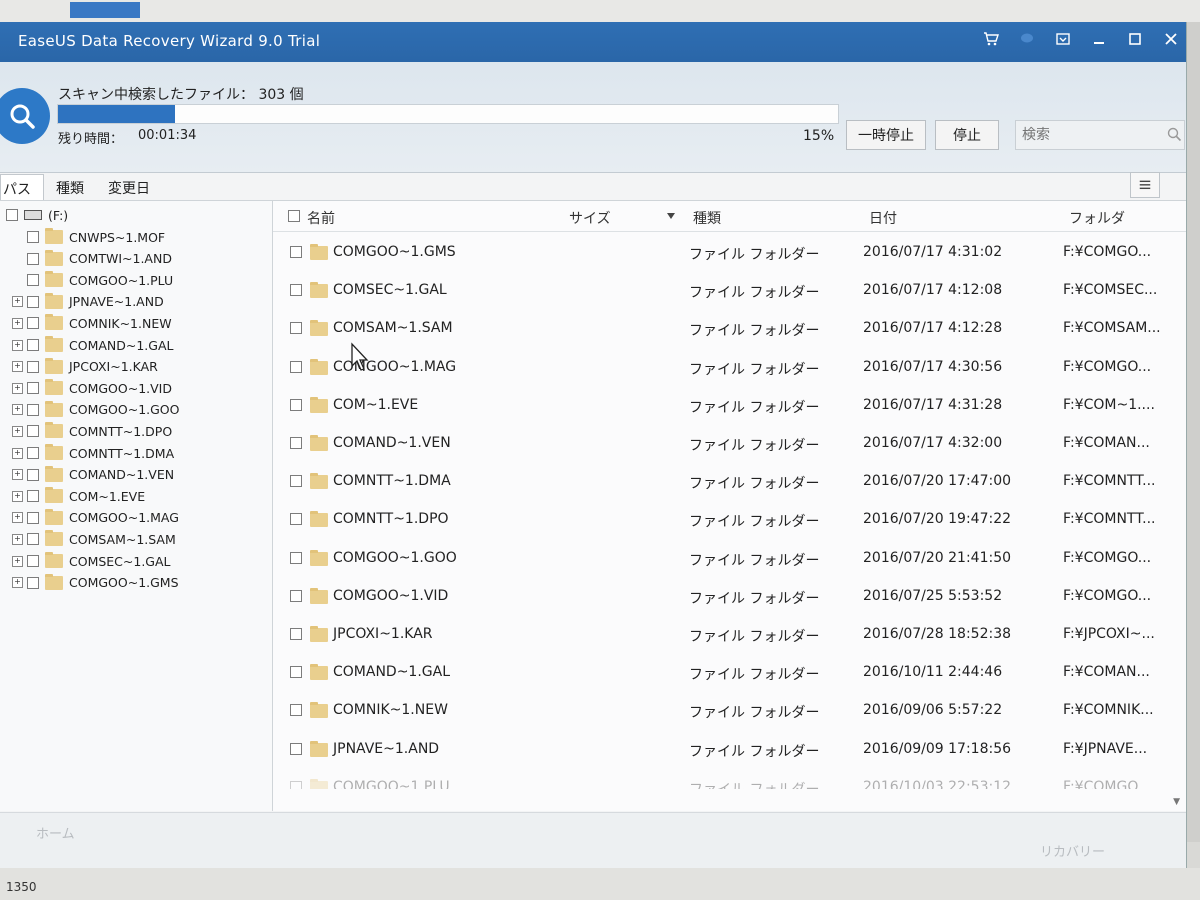 The height and width of the screenshot is (900, 1200). Describe the element at coordinates (37, 215) in the screenshot. I see `tree-root-drive: (F:)` at that location.